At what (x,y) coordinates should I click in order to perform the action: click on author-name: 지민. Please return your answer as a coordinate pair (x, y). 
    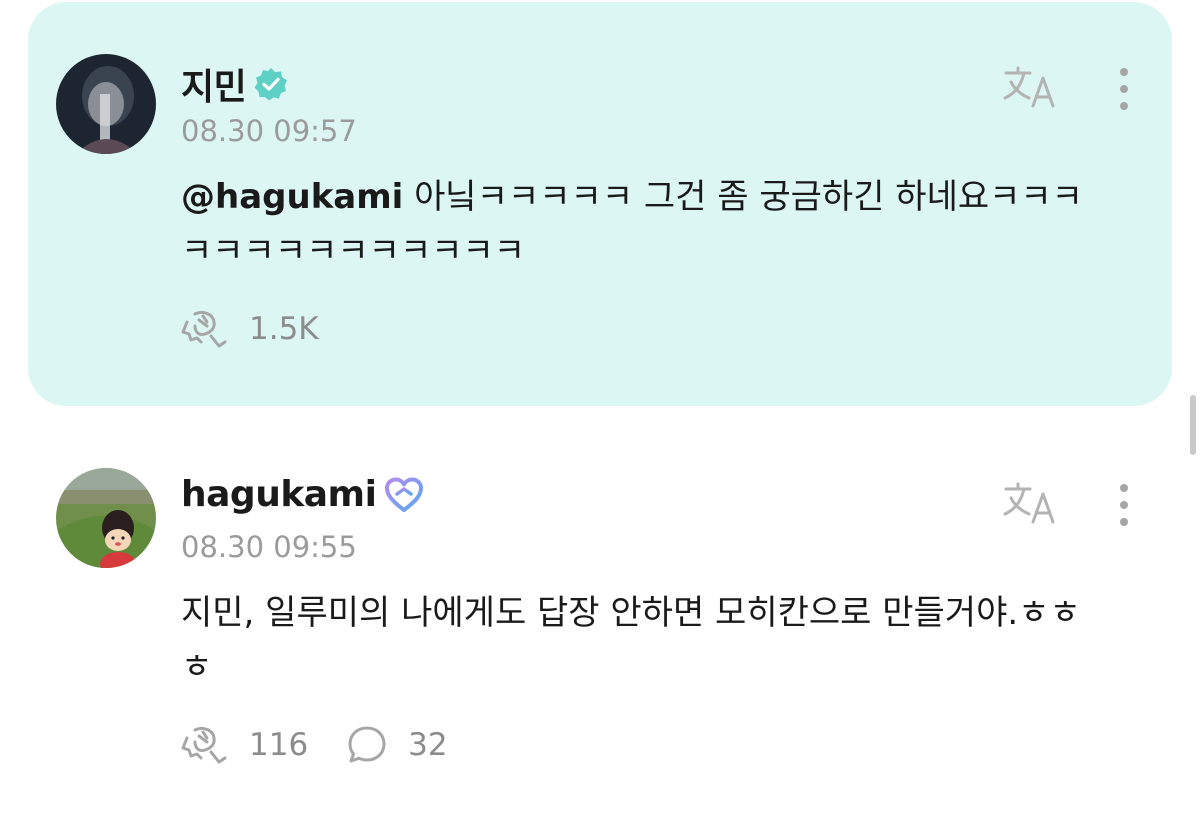
    Looking at the image, I should click on (214, 84).